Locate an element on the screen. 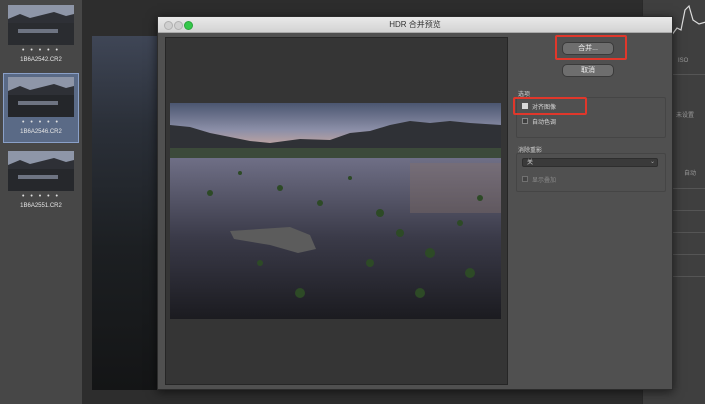  chevron-down-icon: ⌄ is located at coordinates (653, 162).